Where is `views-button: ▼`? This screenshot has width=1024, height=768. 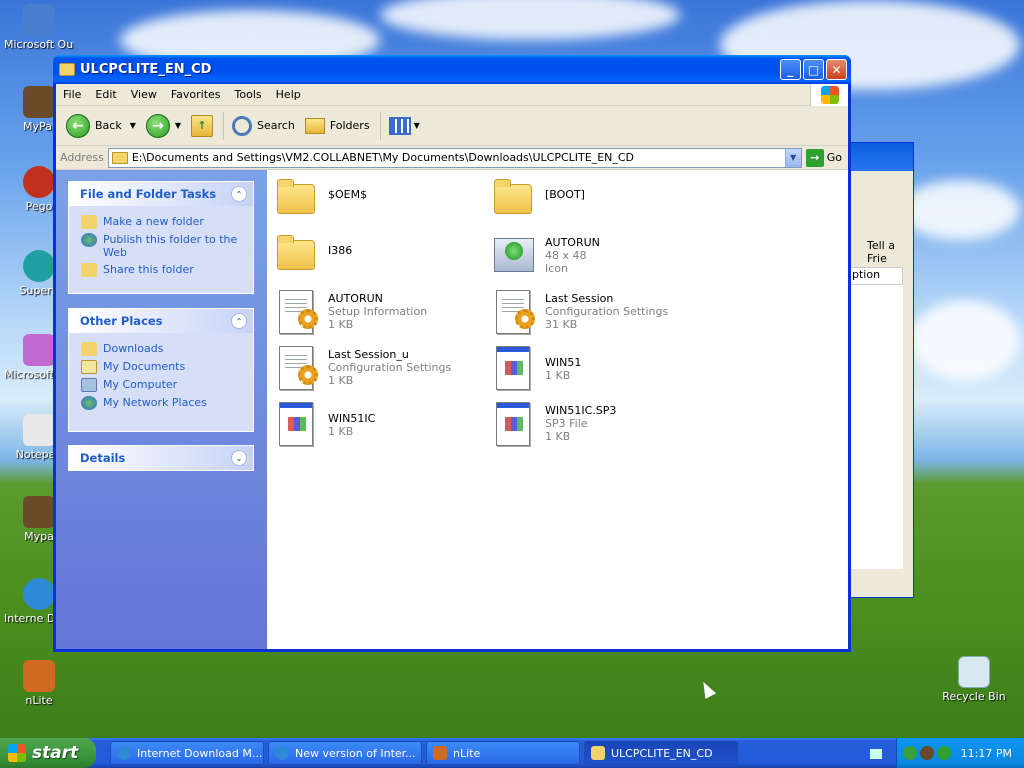
views-button: ▼ is located at coordinates (404, 126).